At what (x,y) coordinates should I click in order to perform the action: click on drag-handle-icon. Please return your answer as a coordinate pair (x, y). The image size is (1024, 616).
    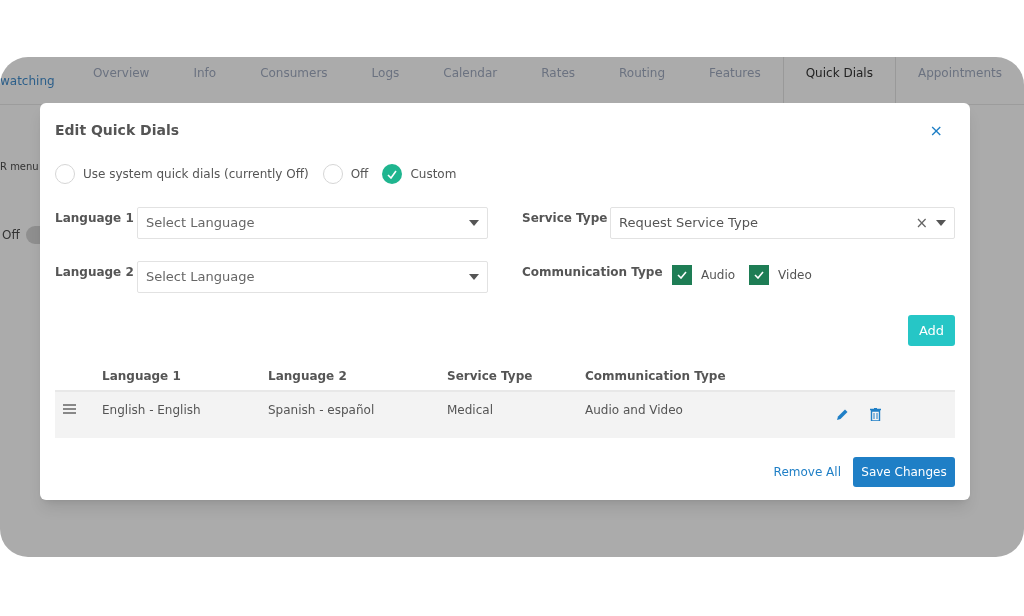
    Looking at the image, I should click on (69, 409).